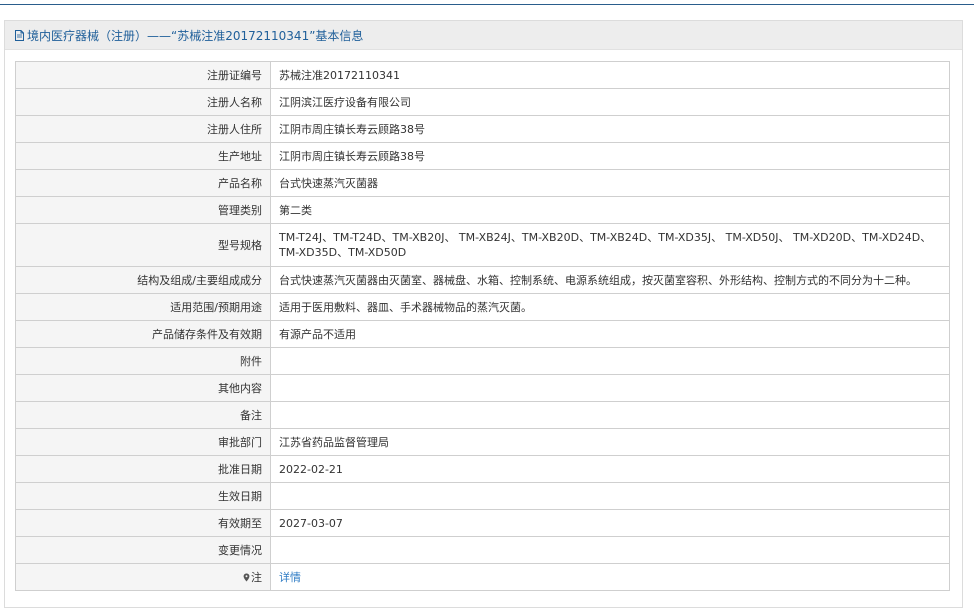 This screenshot has width=974, height=614. I want to click on document-icon, so click(19, 35).